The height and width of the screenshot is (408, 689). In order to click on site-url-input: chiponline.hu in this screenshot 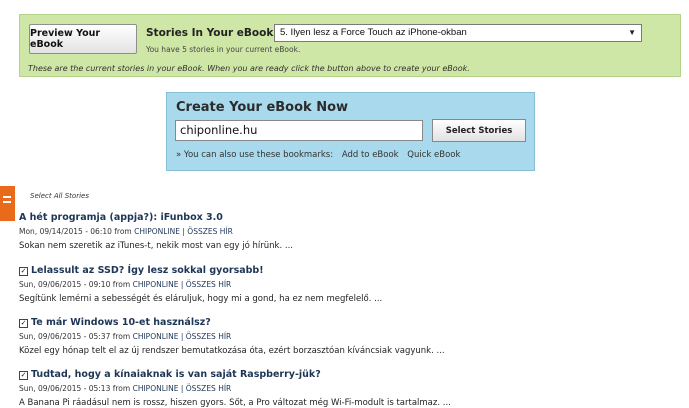, I will do `click(299, 130)`.